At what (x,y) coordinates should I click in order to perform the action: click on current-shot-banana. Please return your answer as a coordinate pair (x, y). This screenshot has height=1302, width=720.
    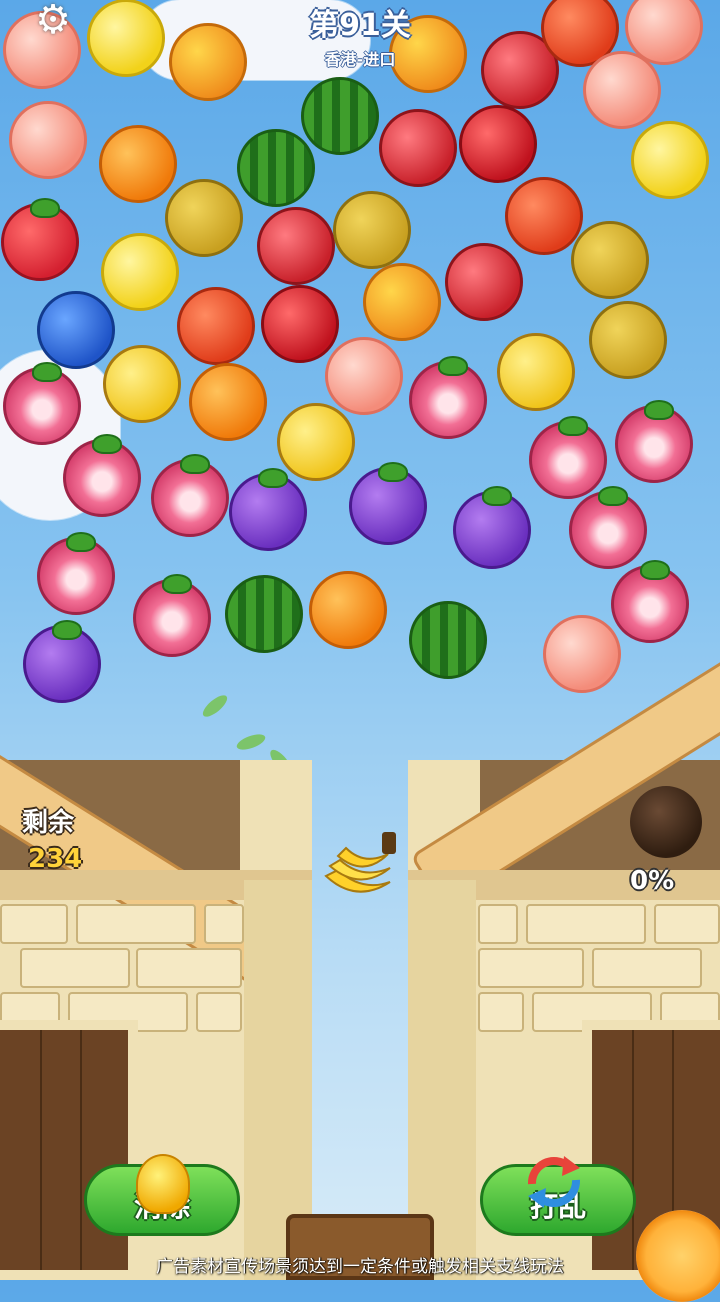
    Looking at the image, I should click on (359, 869).